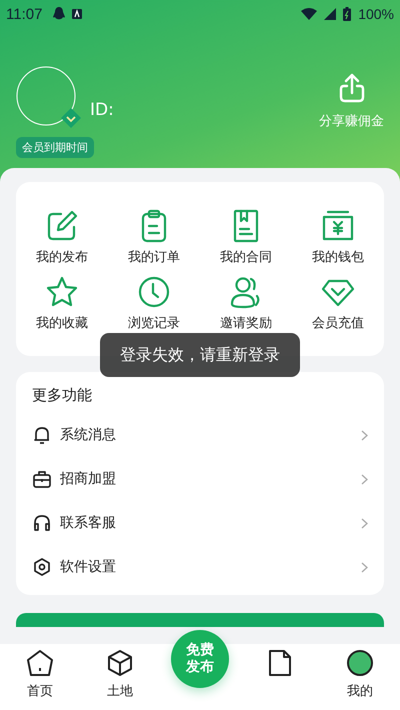 This screenshot has width=400, height=710. Describe the element at coordinates (347, 14) in the screenshot. I see `battery-icon` at that location.